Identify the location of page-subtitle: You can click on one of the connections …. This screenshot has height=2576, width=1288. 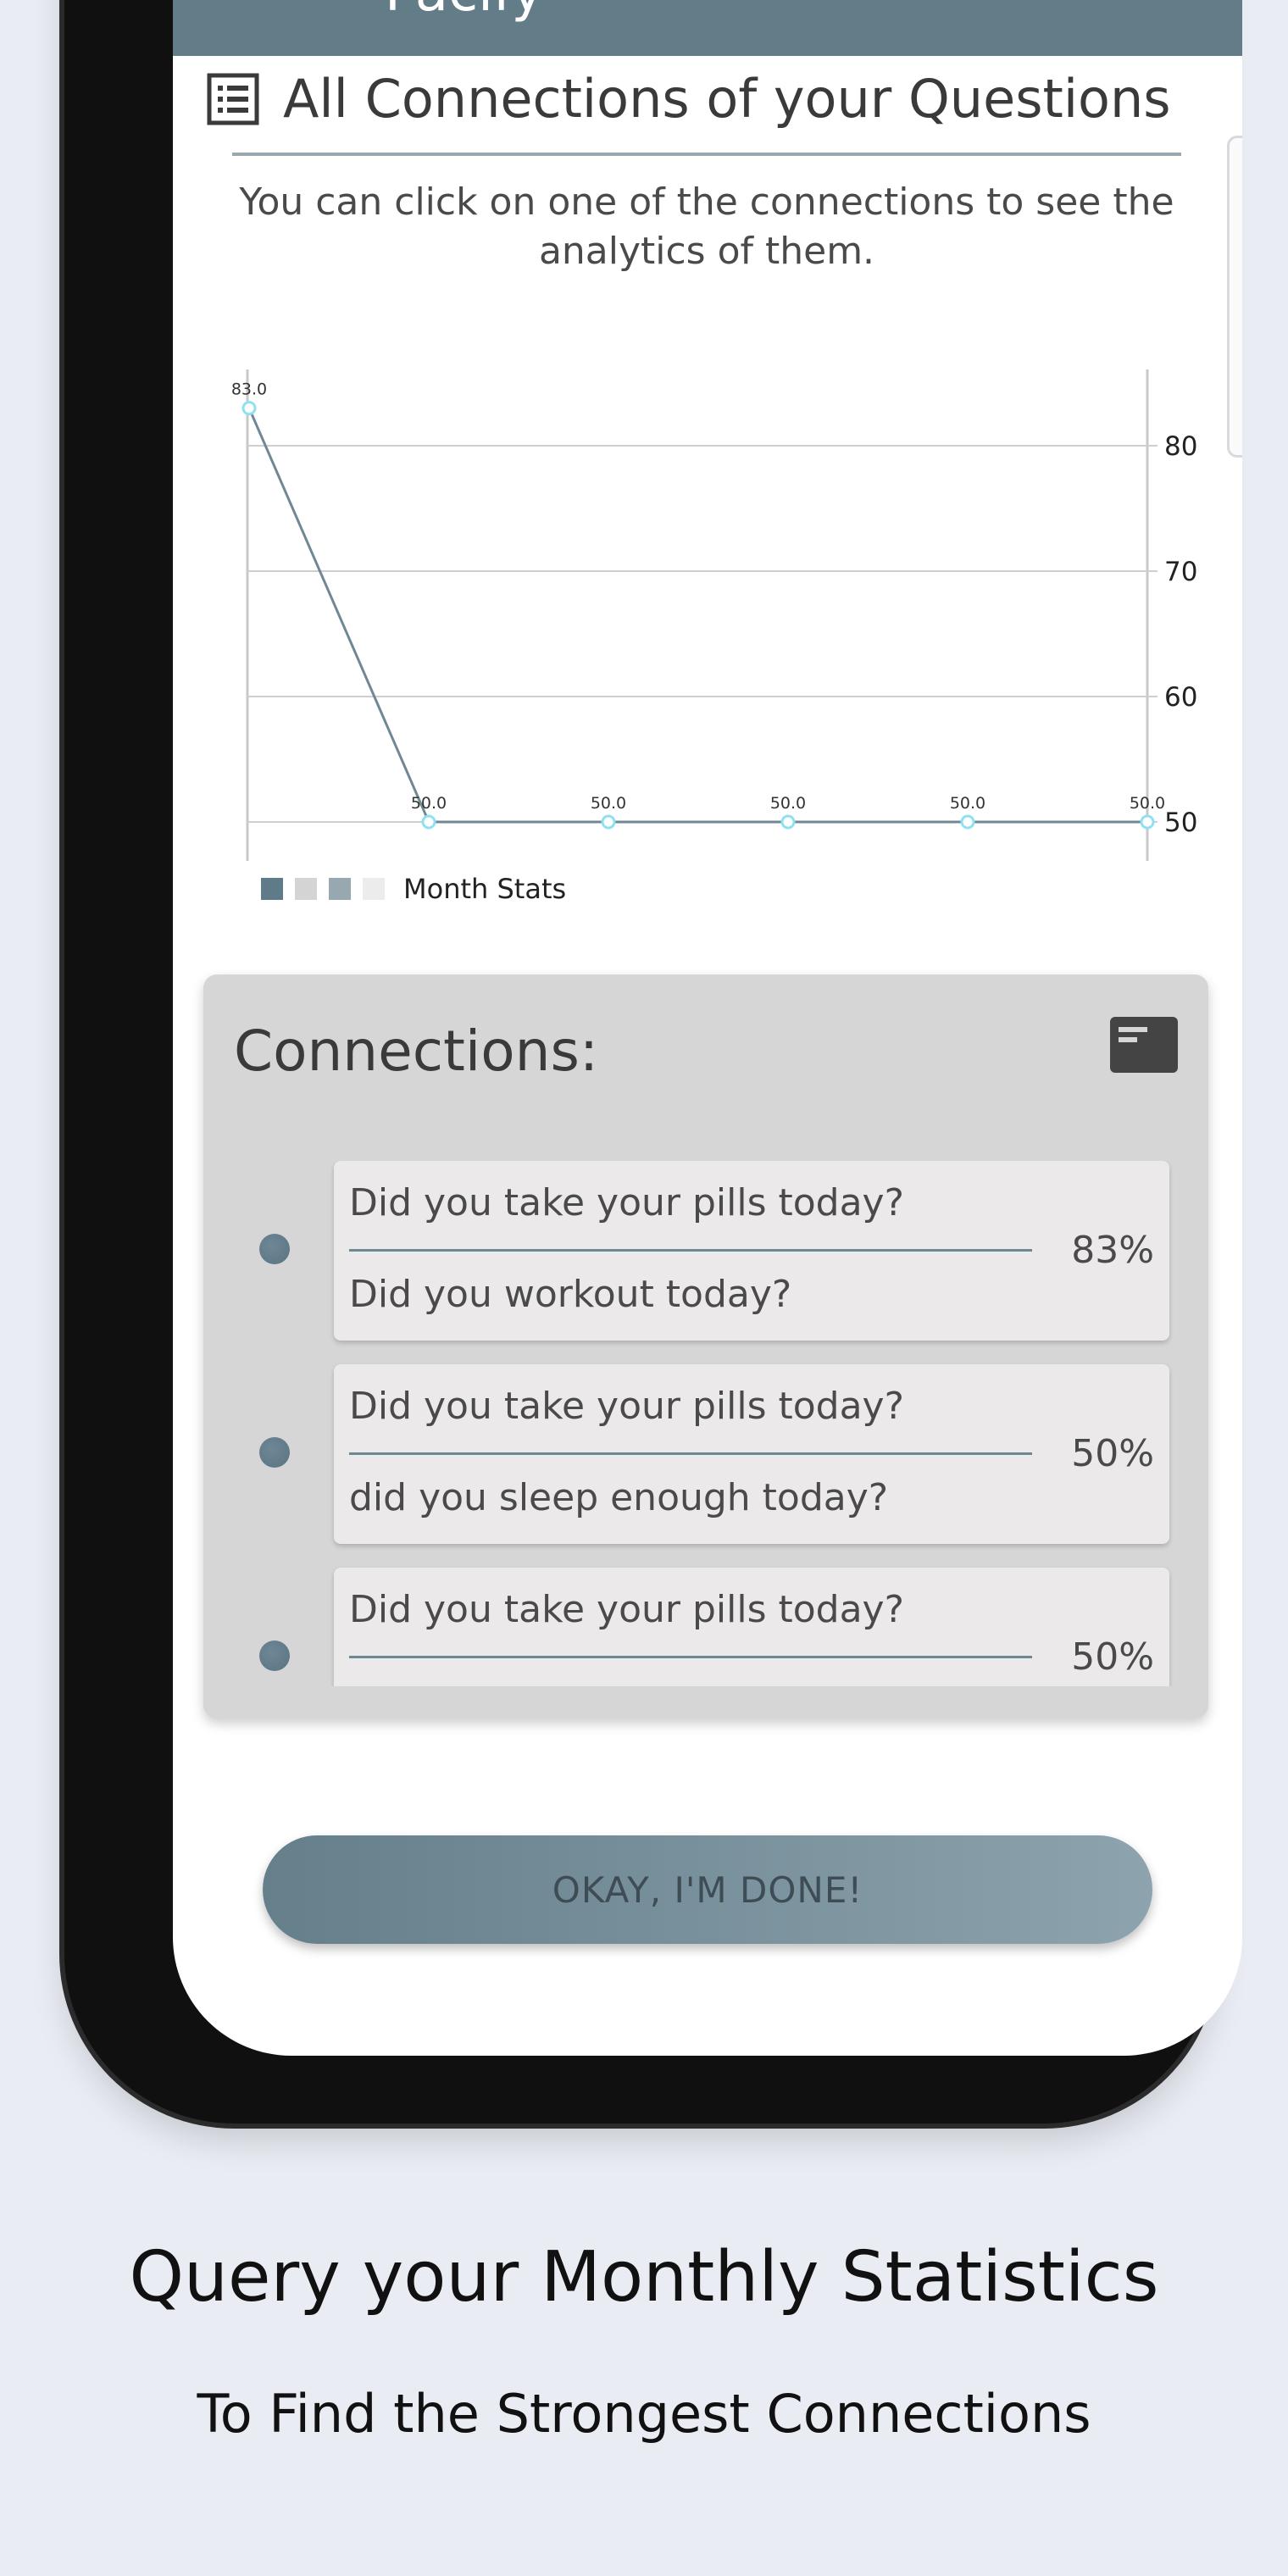
(706, 226).